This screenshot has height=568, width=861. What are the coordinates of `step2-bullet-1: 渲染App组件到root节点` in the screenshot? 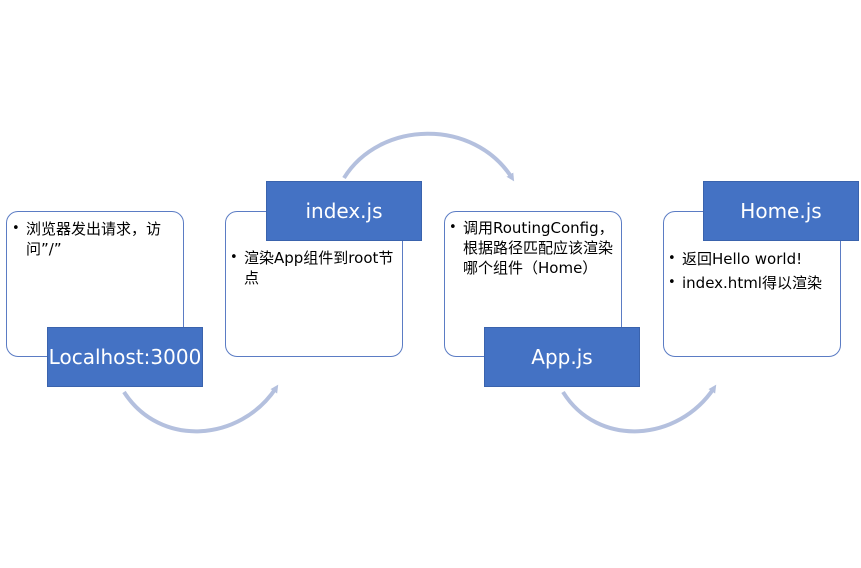 It's located at (313, 268).